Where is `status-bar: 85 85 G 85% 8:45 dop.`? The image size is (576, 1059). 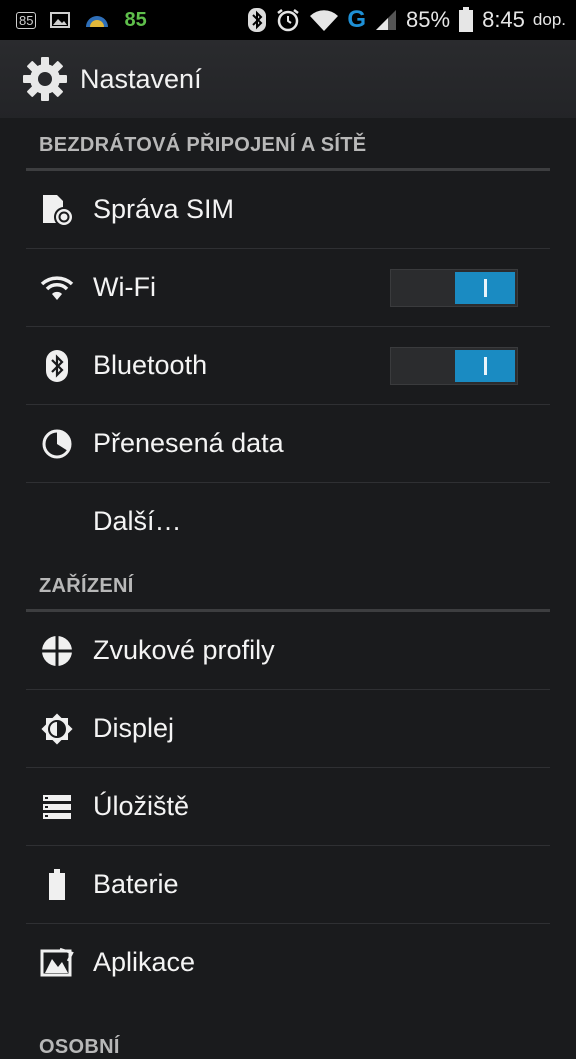
status-bar: 85 85 G 85% 8:45 dop. is located at coordinates (288, 20).